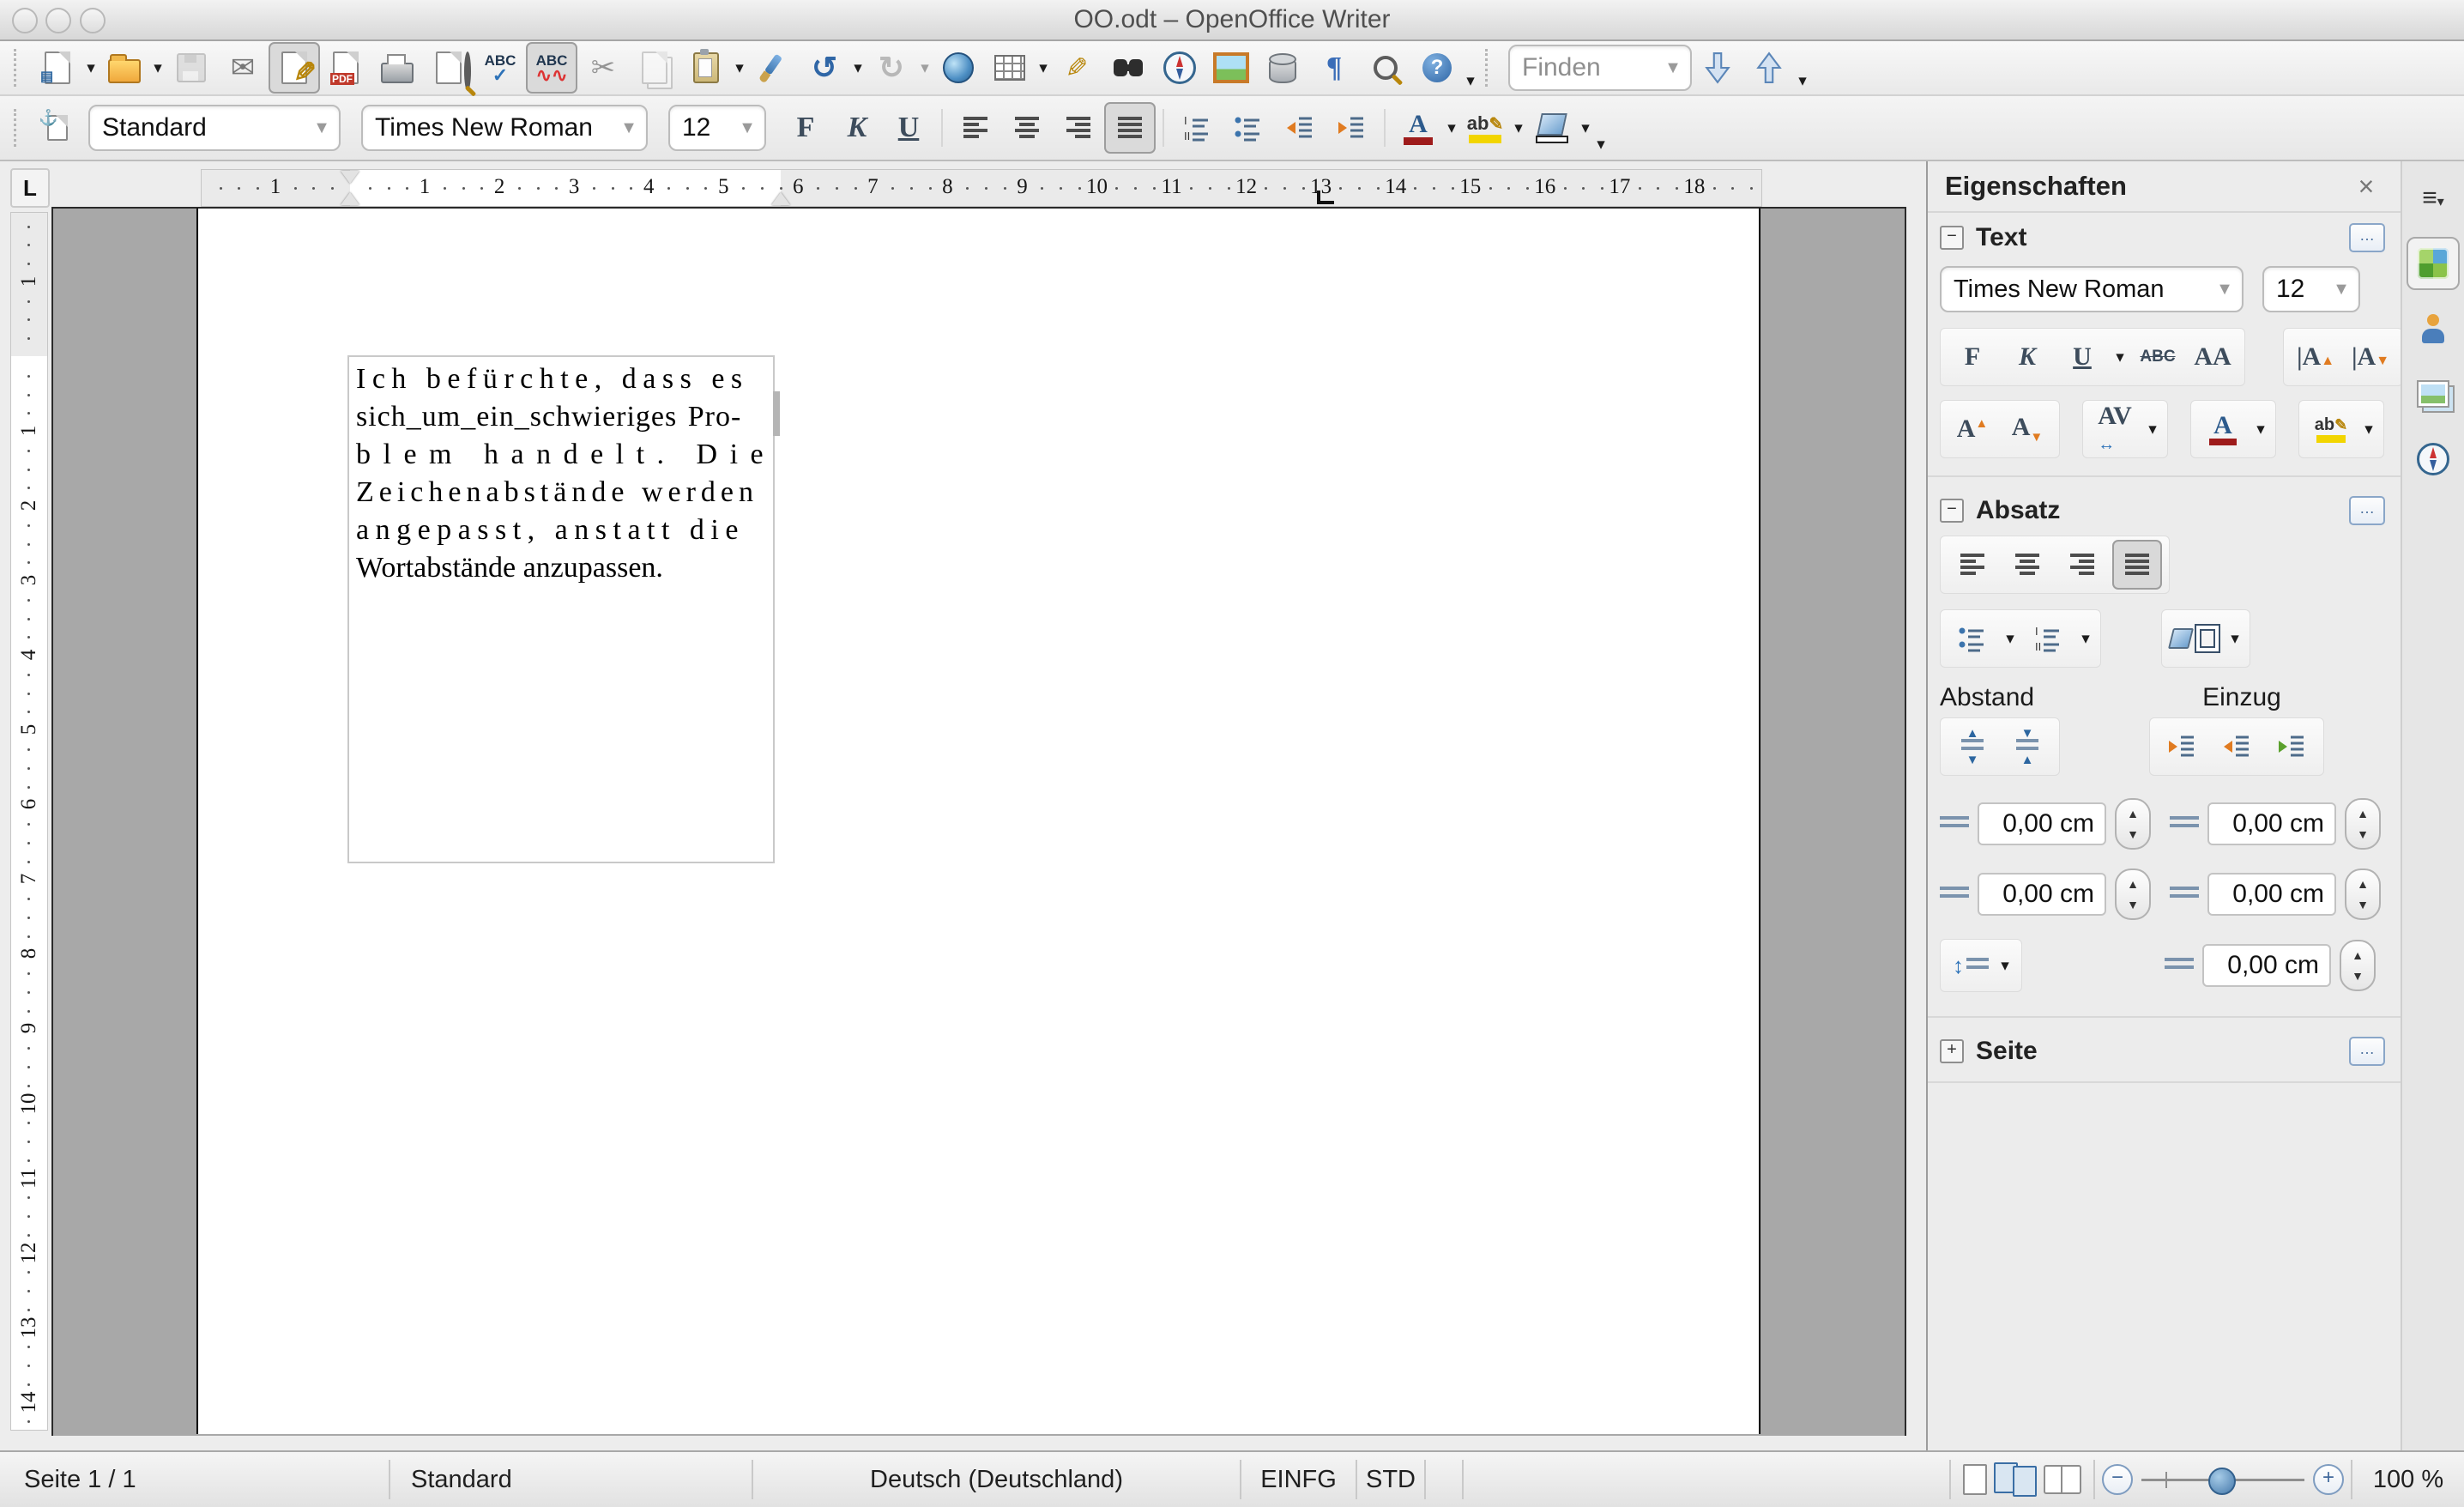  I want to click on sidebar-highlight-dropdown: ▾, so click(2368, 429).